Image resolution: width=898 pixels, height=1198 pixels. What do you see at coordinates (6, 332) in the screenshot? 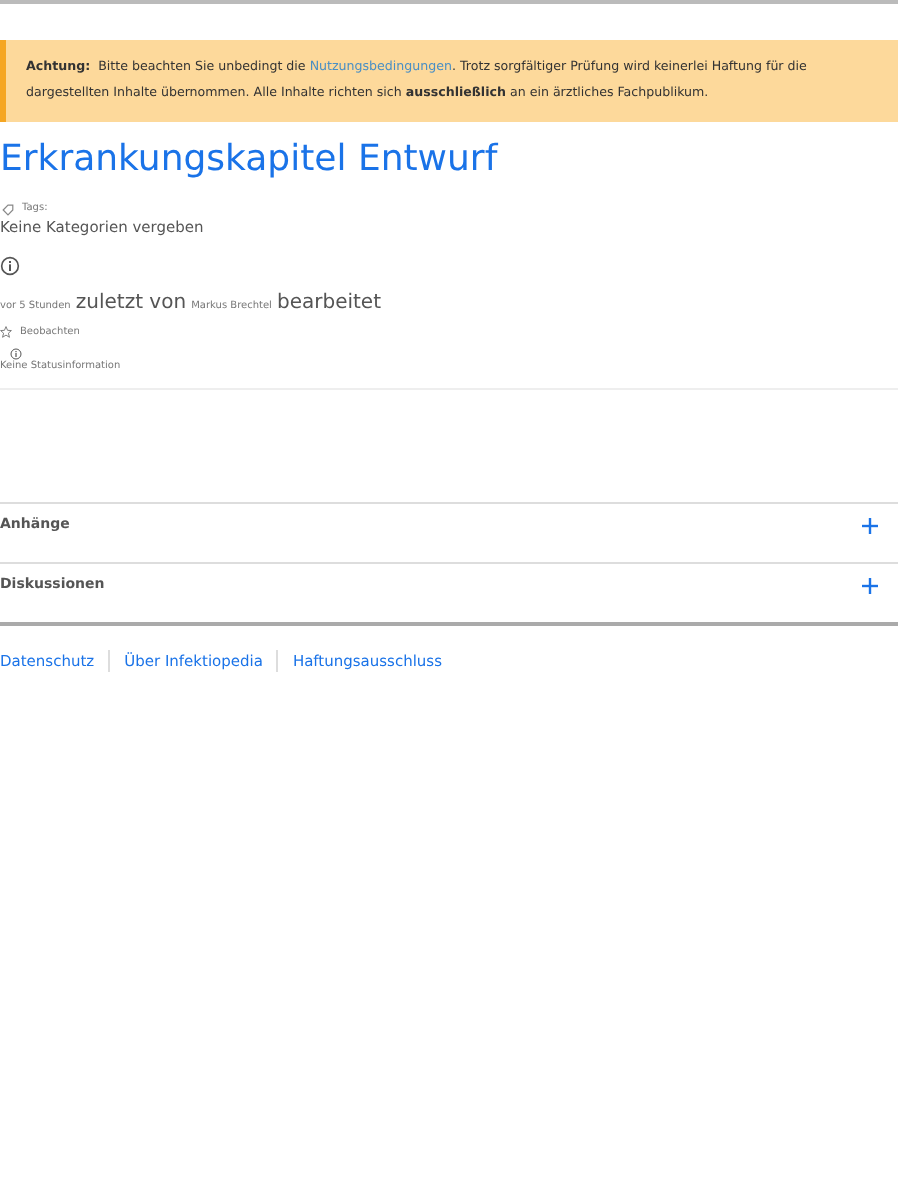
I see `star-icon` at bounding box center [6, 332].